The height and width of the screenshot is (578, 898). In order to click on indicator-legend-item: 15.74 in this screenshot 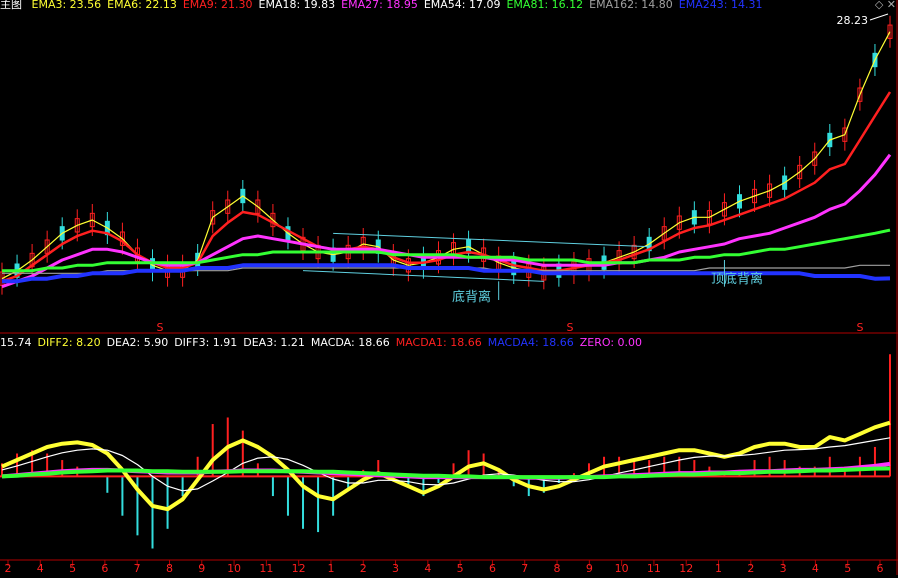, I will do `click(16, 342)`.